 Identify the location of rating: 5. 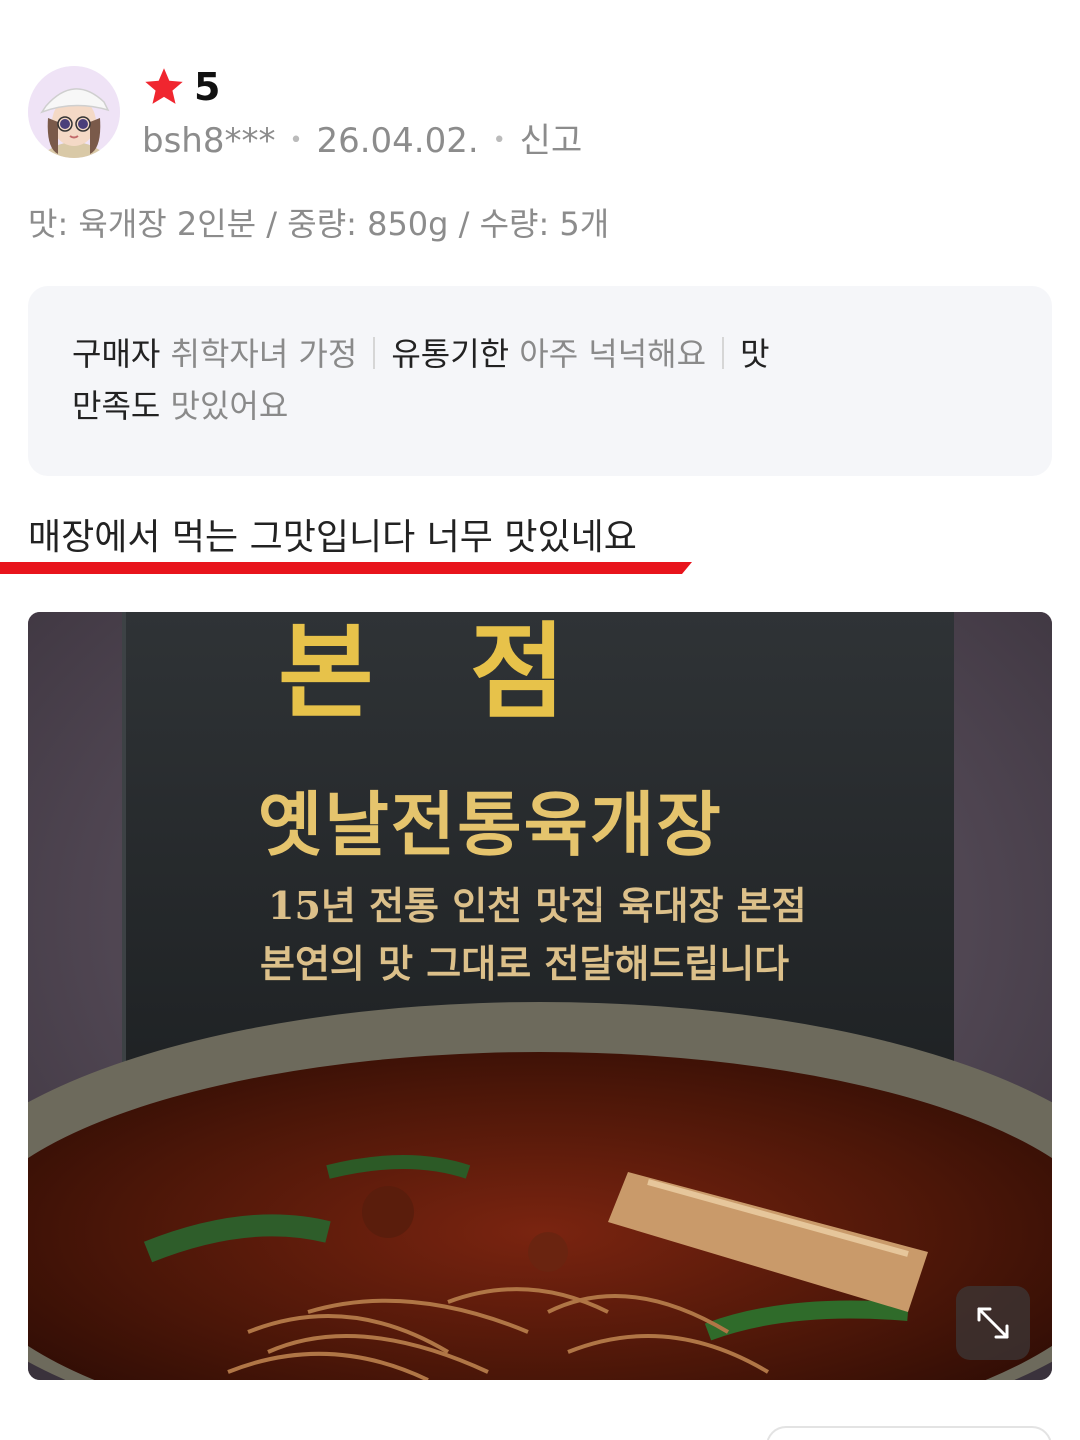
(181, 87).